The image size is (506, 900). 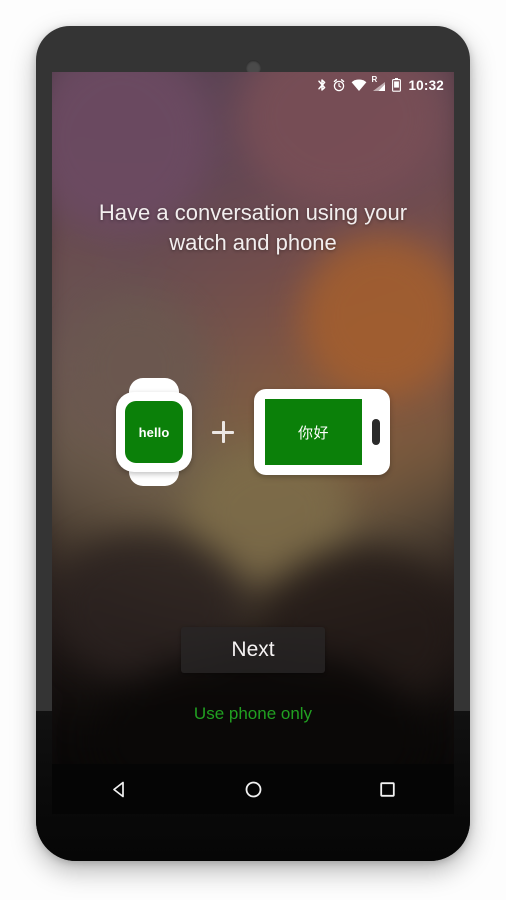 What do you see at coordinates (253, 650) in the screenshot?
I see `next-button: Next` at bounding box center [253, 650].